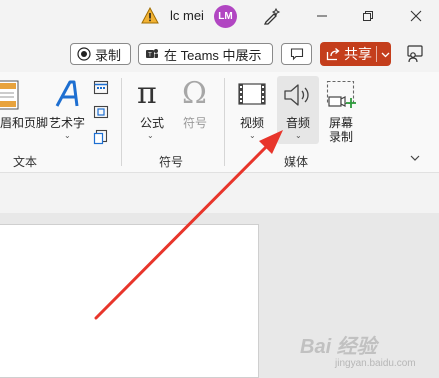  Describe the element at coordinates (195, 122) in the screenshot. I see `symbol-button: 符号` at that location.